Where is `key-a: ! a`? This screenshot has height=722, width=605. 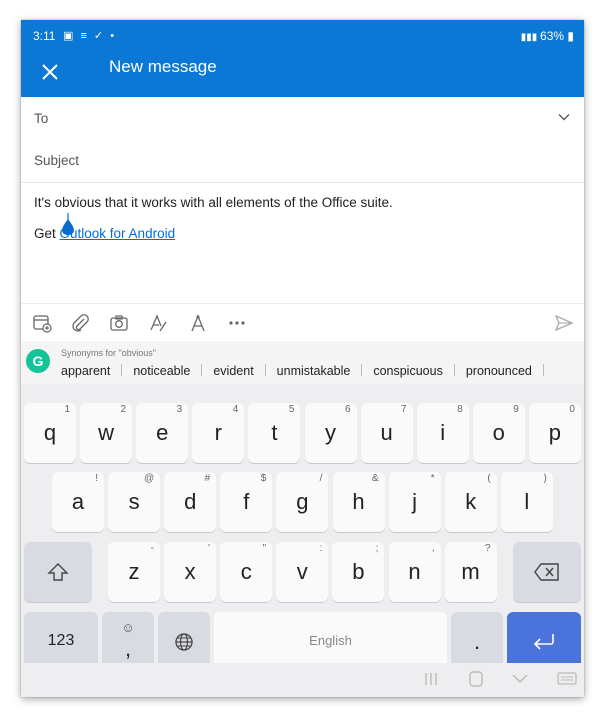
key-a: ! a is located at coordinates (78, 502).